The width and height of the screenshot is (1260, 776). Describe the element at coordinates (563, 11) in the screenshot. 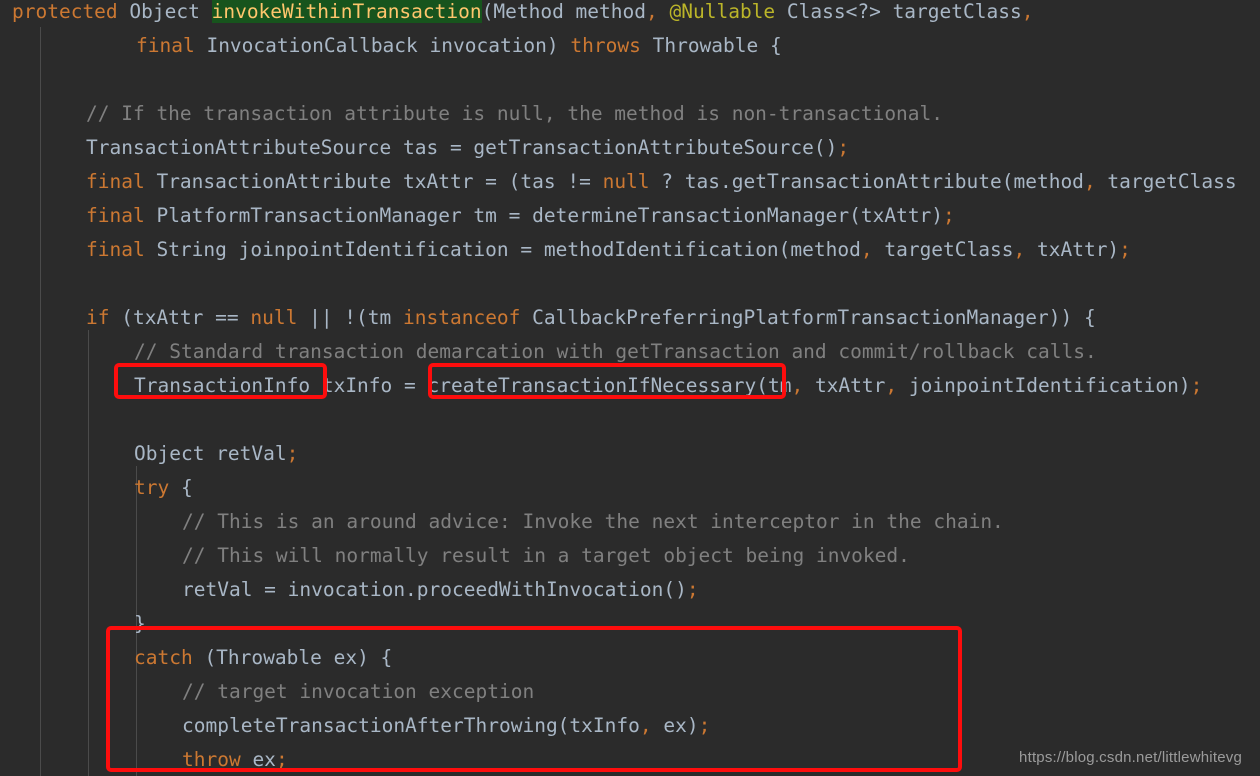

I see `code-token: (Method method` at that location.